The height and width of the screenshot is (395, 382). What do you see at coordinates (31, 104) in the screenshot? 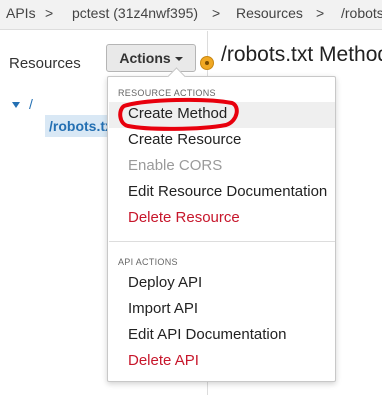
I see `tree-root-label: /` at bounding box center [31, 104].